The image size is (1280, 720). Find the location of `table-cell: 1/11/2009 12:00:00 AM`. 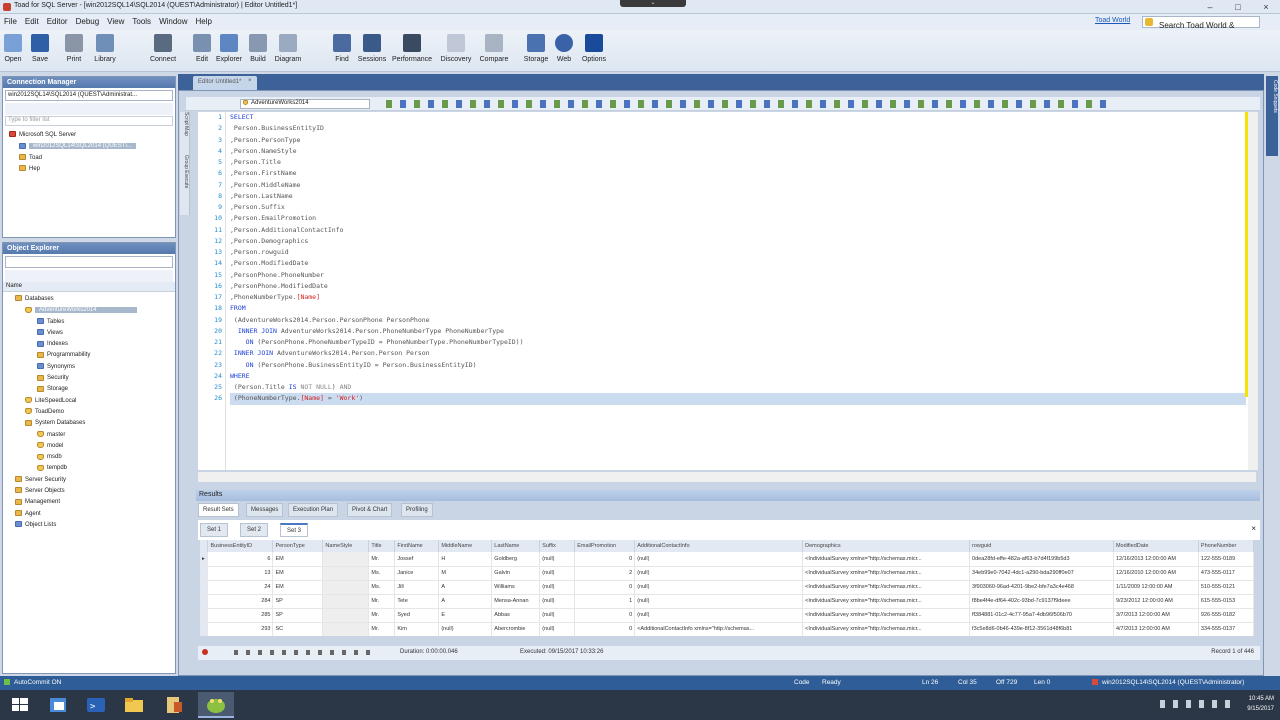

table-cell: 1/11/2009 12:00:00 AM is located at coordinates (1156, 587).